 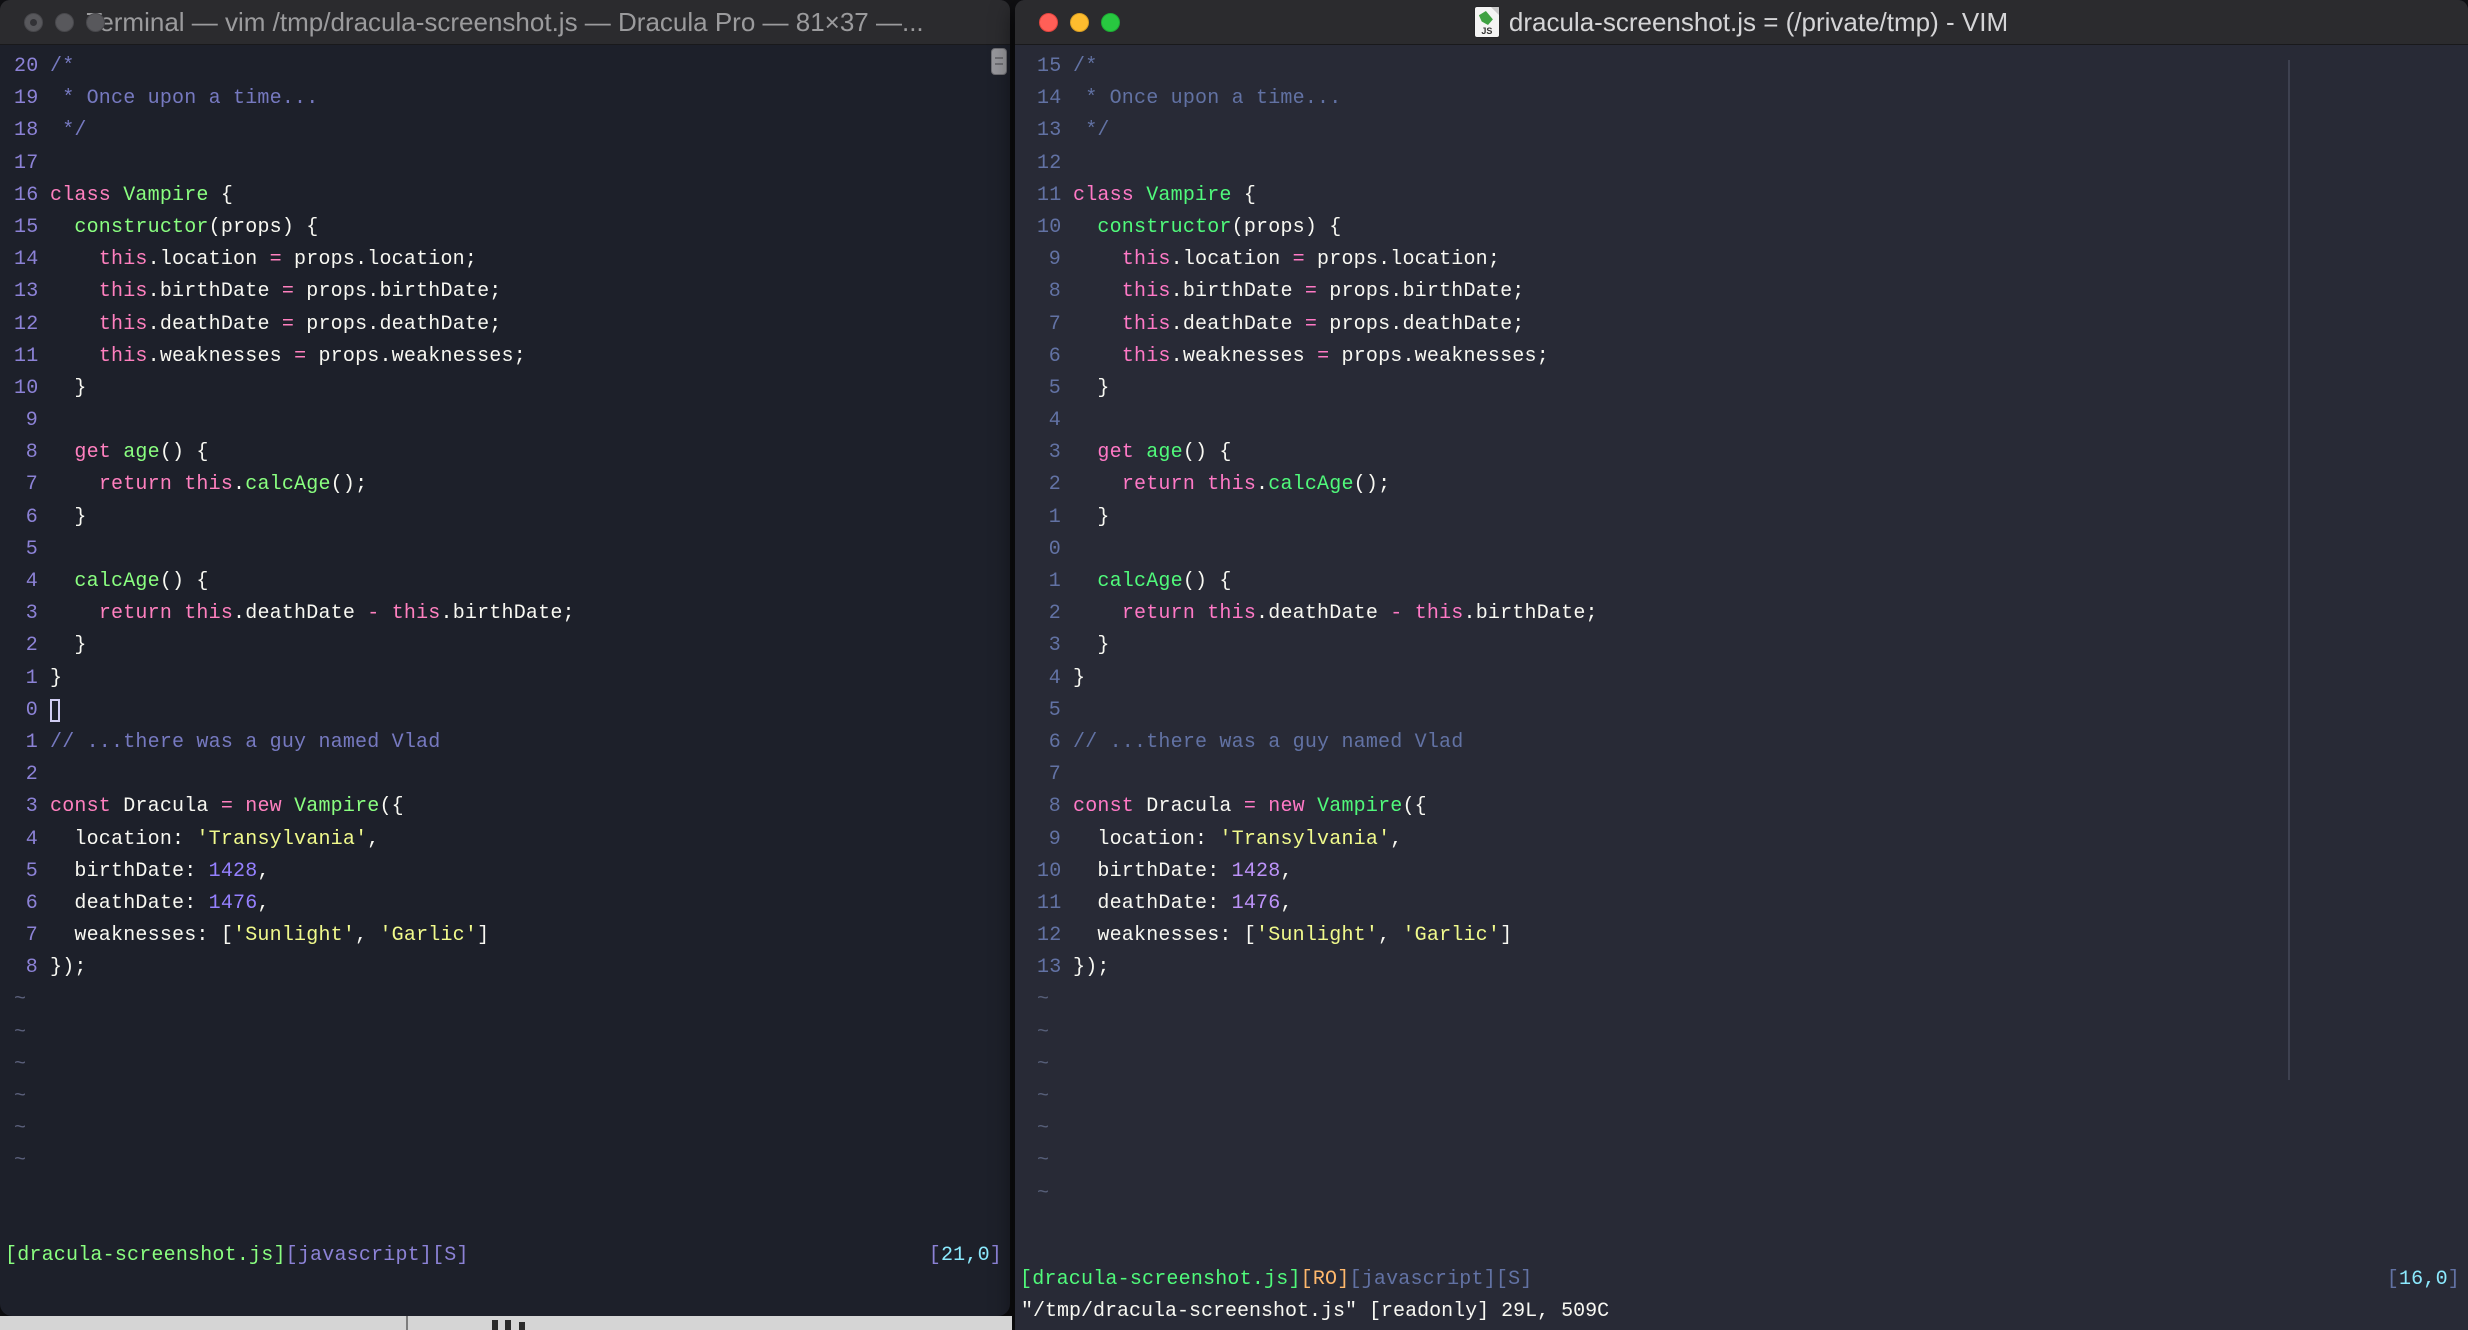 What do you see at coordinates (1752, 775) in the screenshot?
I see `code-line: 7` at bounding box center [1752, 775].